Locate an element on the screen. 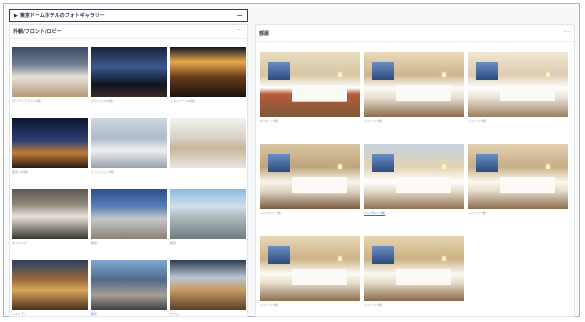 The height and width of the screenshot is (322, 585). photo-card: ダブル (一例) is located at coordinates (310, 88).